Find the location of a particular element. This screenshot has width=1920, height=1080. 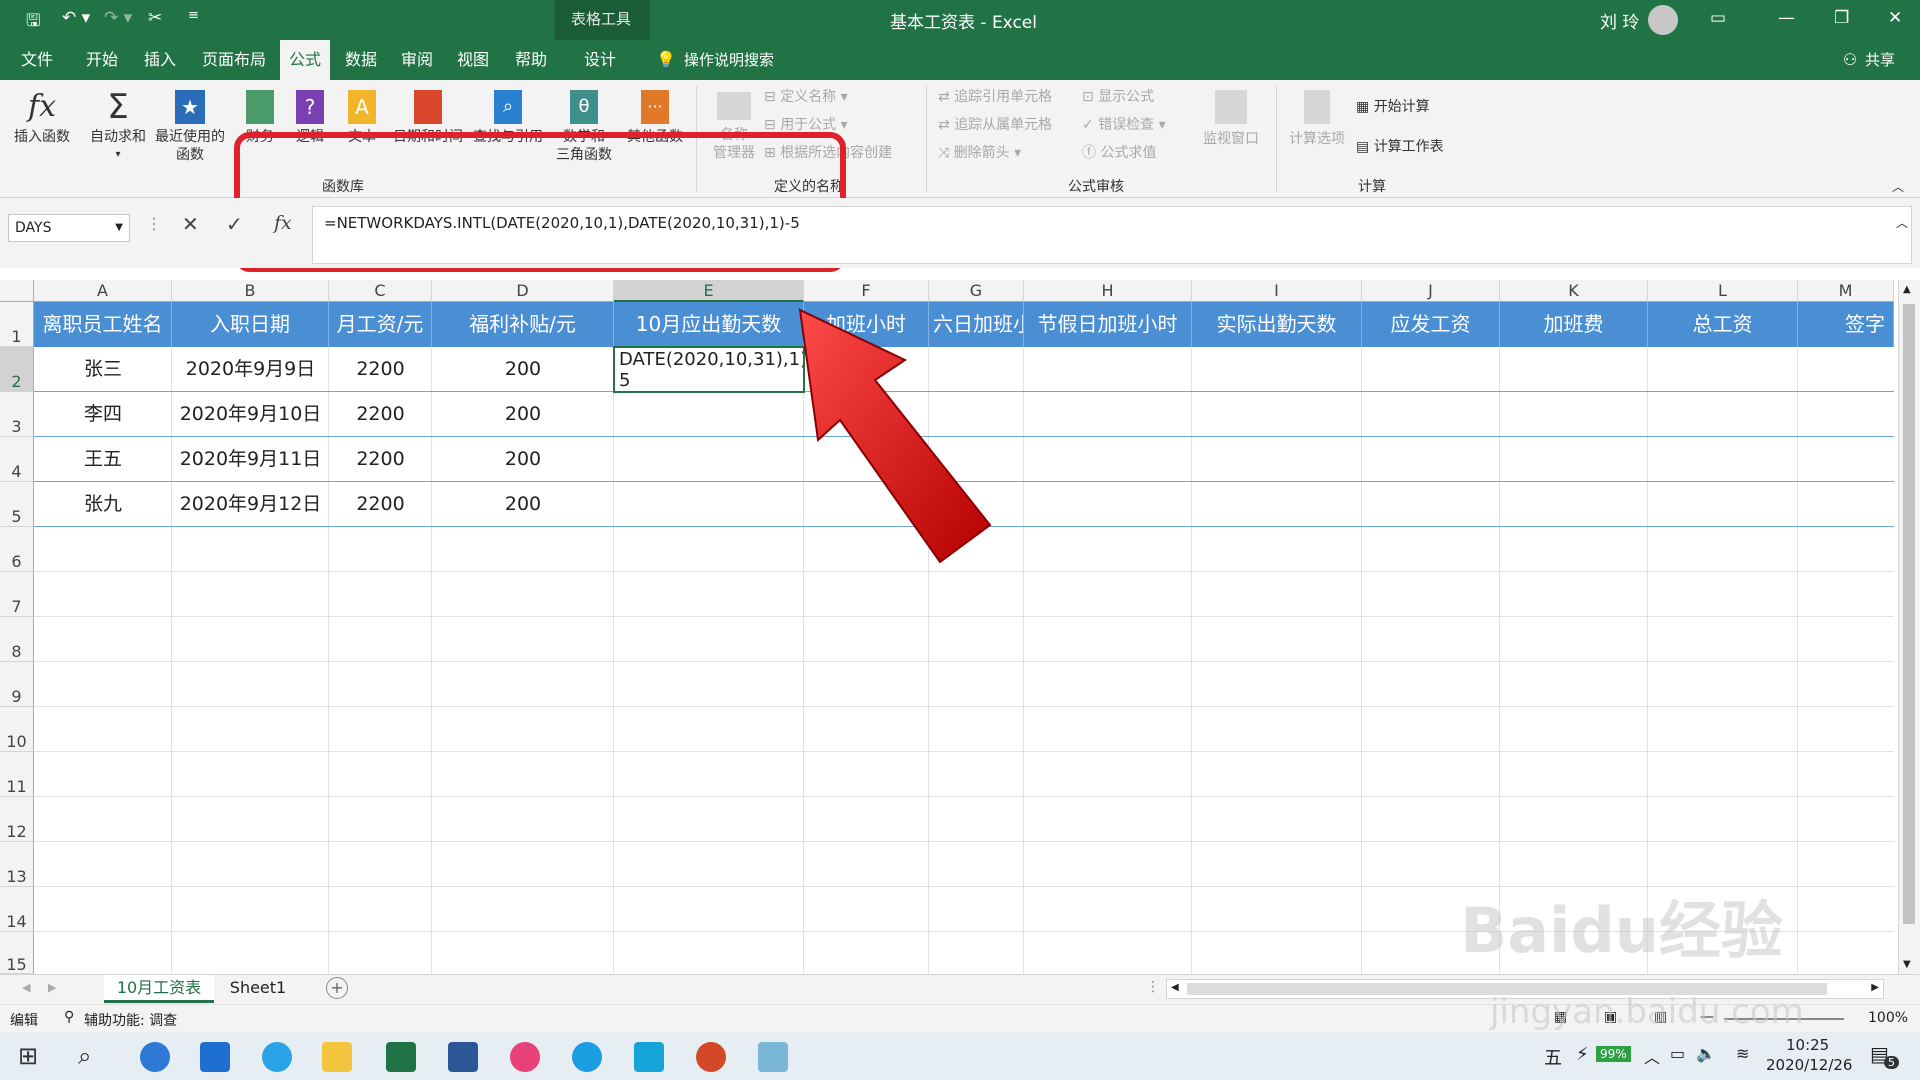

add-sheet-icon: + is located at coordinates (337, 988).